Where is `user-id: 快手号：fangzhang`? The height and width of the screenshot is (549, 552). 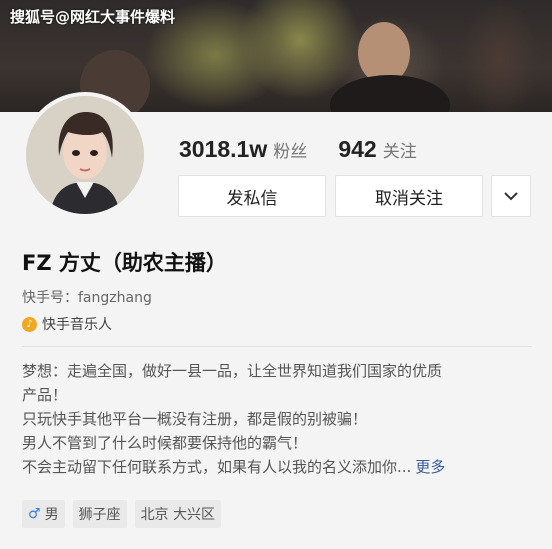
user-id: 快手号：fangzhang is located at coordinates (87, 298).